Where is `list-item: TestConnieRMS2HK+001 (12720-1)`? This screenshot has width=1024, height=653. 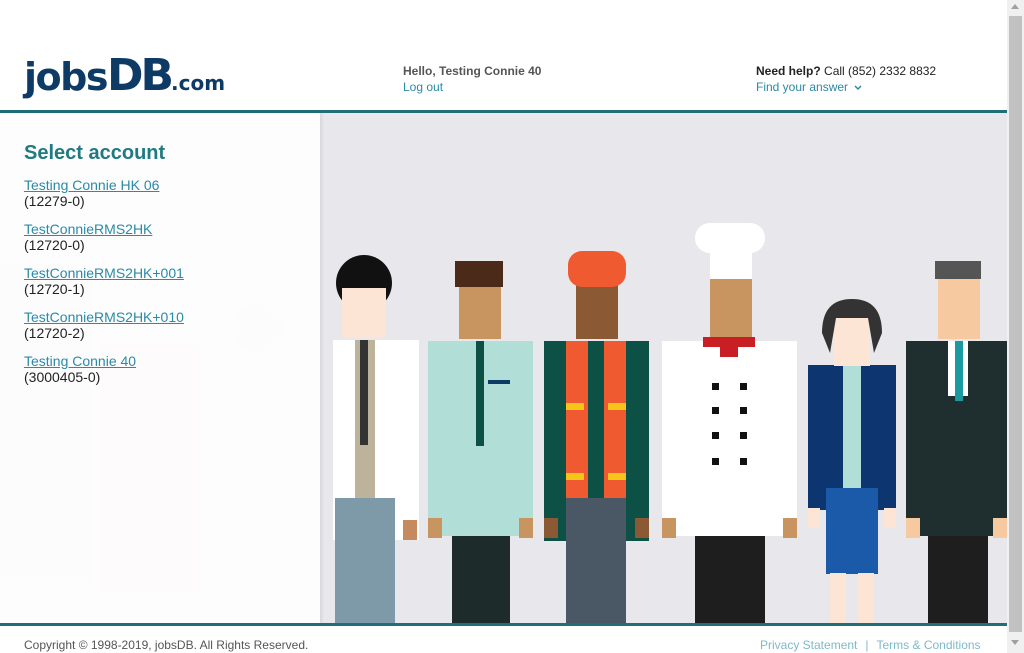 list-item: TestConnieRMS2HK+001 (12720-1) is located at coordinates (104, 287).